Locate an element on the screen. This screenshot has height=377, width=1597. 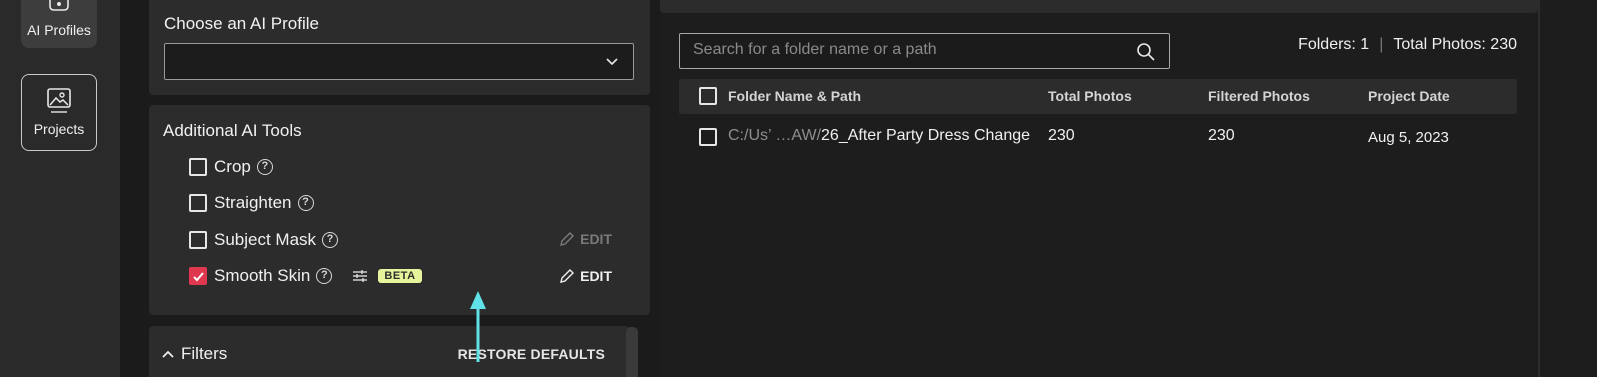
tool-crop-label: Crop is located at coordinates (232, 166).